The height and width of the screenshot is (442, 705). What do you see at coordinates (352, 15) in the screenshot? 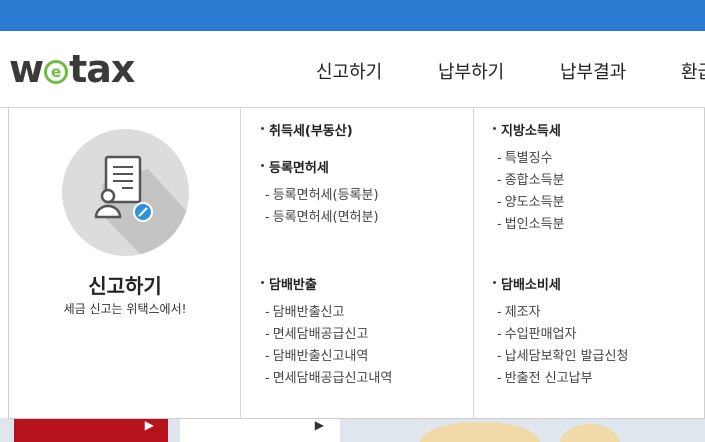
I see `top-bar` at bounding box center [352, 15].